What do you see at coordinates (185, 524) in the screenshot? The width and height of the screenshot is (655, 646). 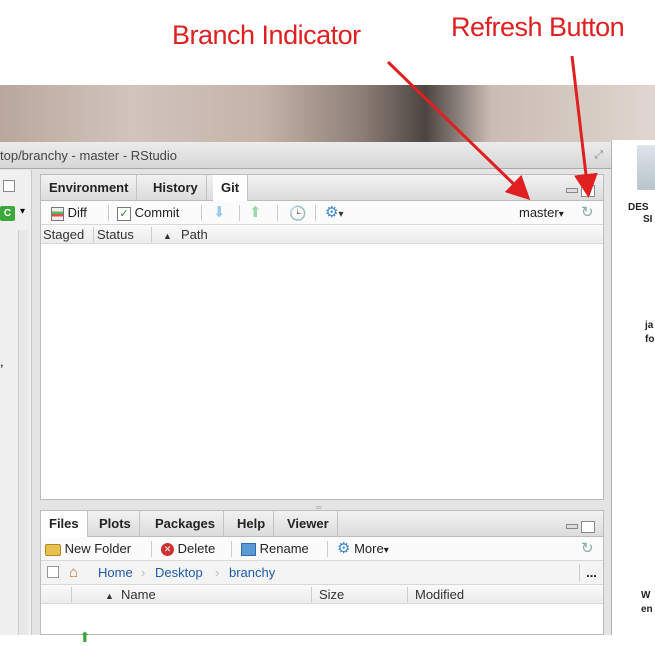 I see `tab-packages: Packages` at bounding box center [185, 524].